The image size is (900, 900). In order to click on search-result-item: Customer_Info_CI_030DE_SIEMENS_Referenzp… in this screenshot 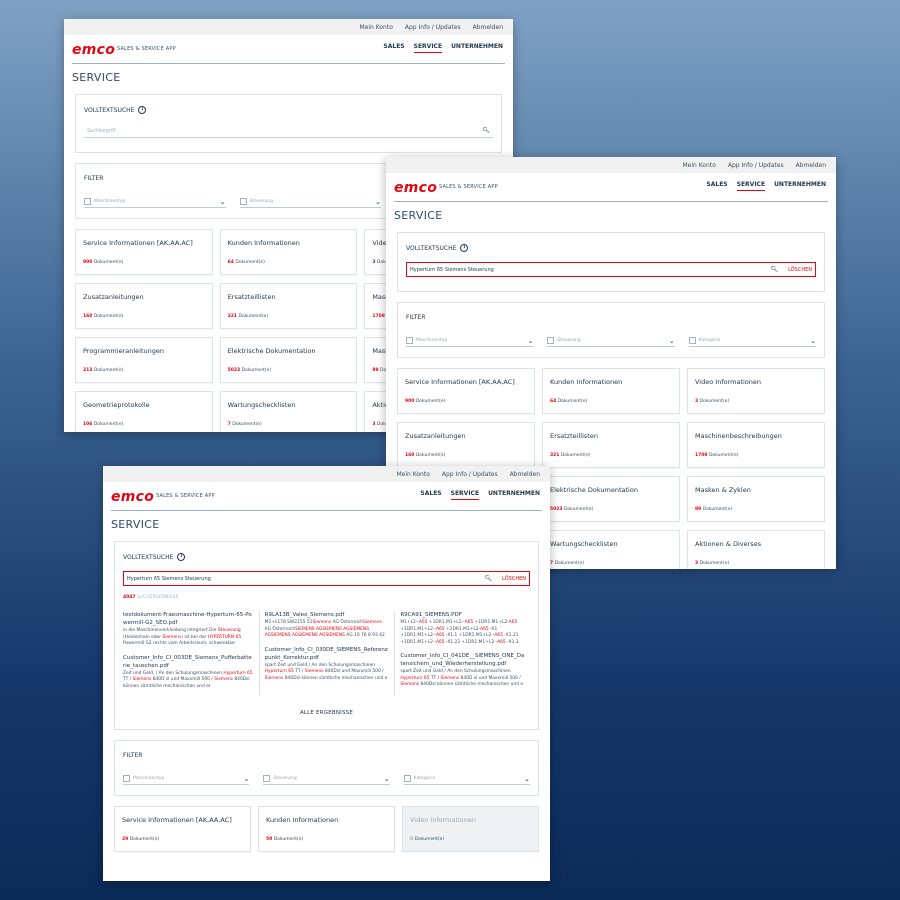, I will do `click(327, 664)`.